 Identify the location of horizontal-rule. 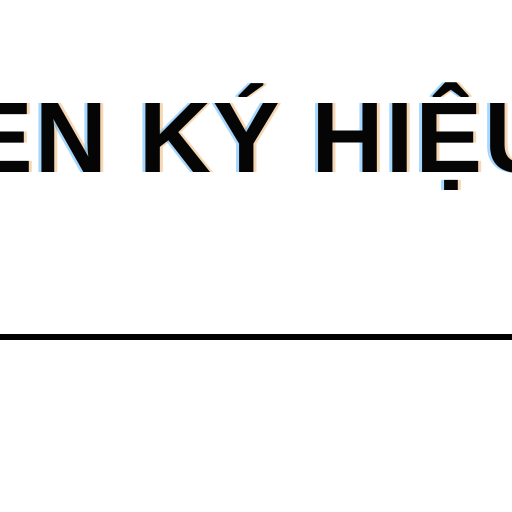
(256, 337).